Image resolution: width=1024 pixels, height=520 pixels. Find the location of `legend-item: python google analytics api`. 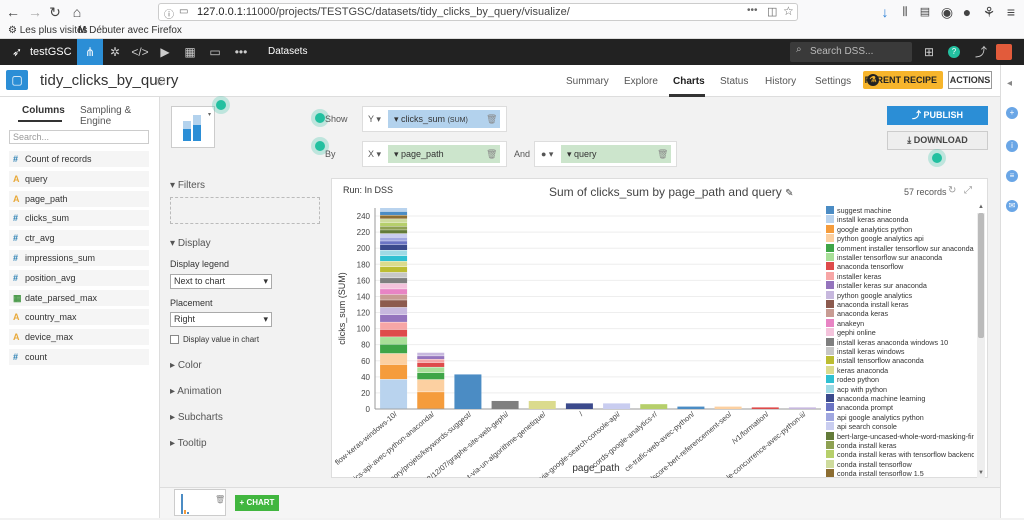

legend-item: python google analytics api is located at coordinates (900, 238).